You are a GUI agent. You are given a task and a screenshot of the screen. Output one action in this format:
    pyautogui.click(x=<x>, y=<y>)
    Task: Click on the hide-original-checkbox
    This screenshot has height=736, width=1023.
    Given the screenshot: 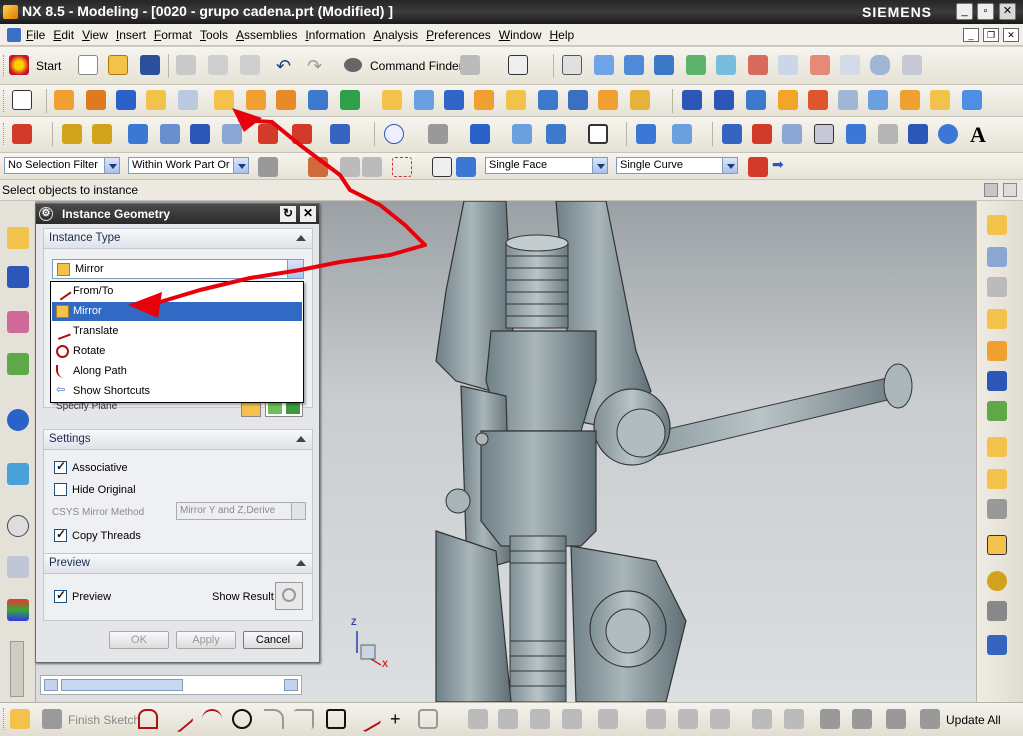 What is the action you would take?
    pyautogui.click(x=60, y=489)
    